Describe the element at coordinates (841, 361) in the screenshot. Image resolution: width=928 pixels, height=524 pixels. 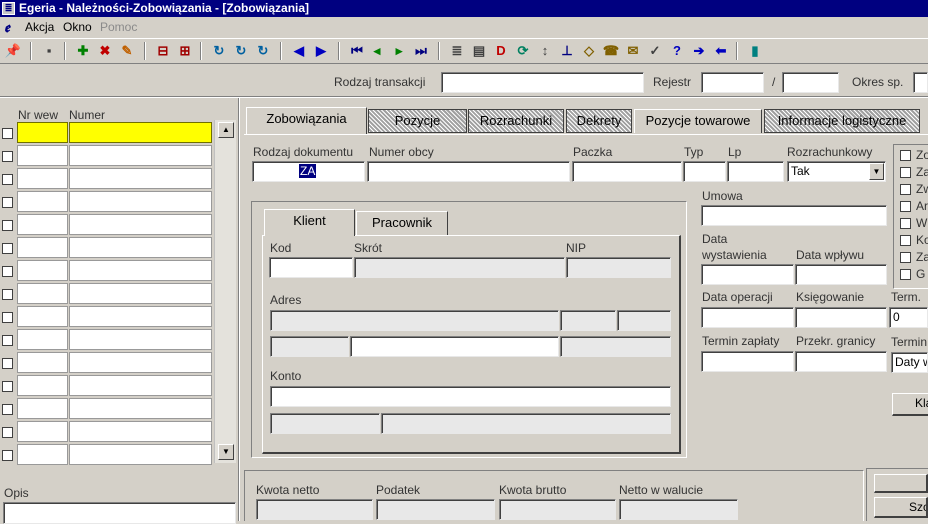
I see `przekr-granicy-field` at that location.